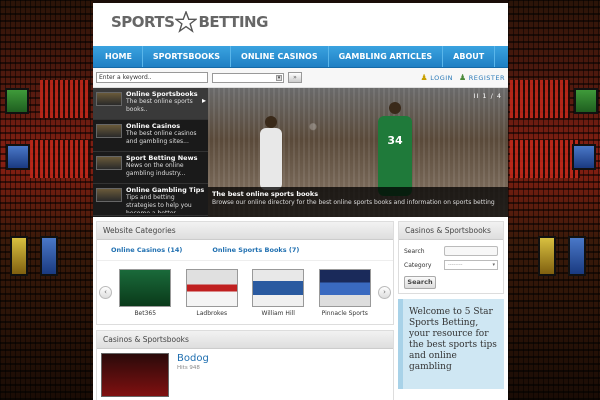 Image resolution: width=600 pixels, height=400 pixels. I want to click on user-icon: ♟, so click(424, 77).